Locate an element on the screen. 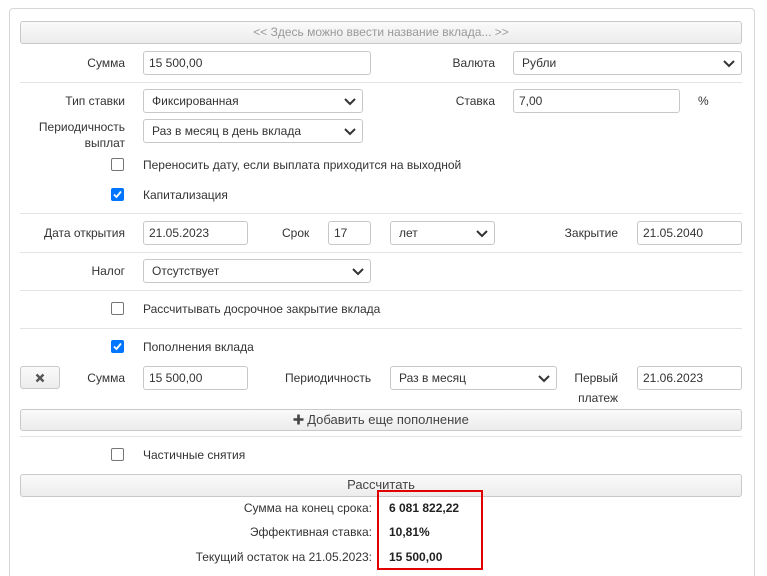  add-deposit-button: Добавить еще пополнение is located at coordinates (381, 420).